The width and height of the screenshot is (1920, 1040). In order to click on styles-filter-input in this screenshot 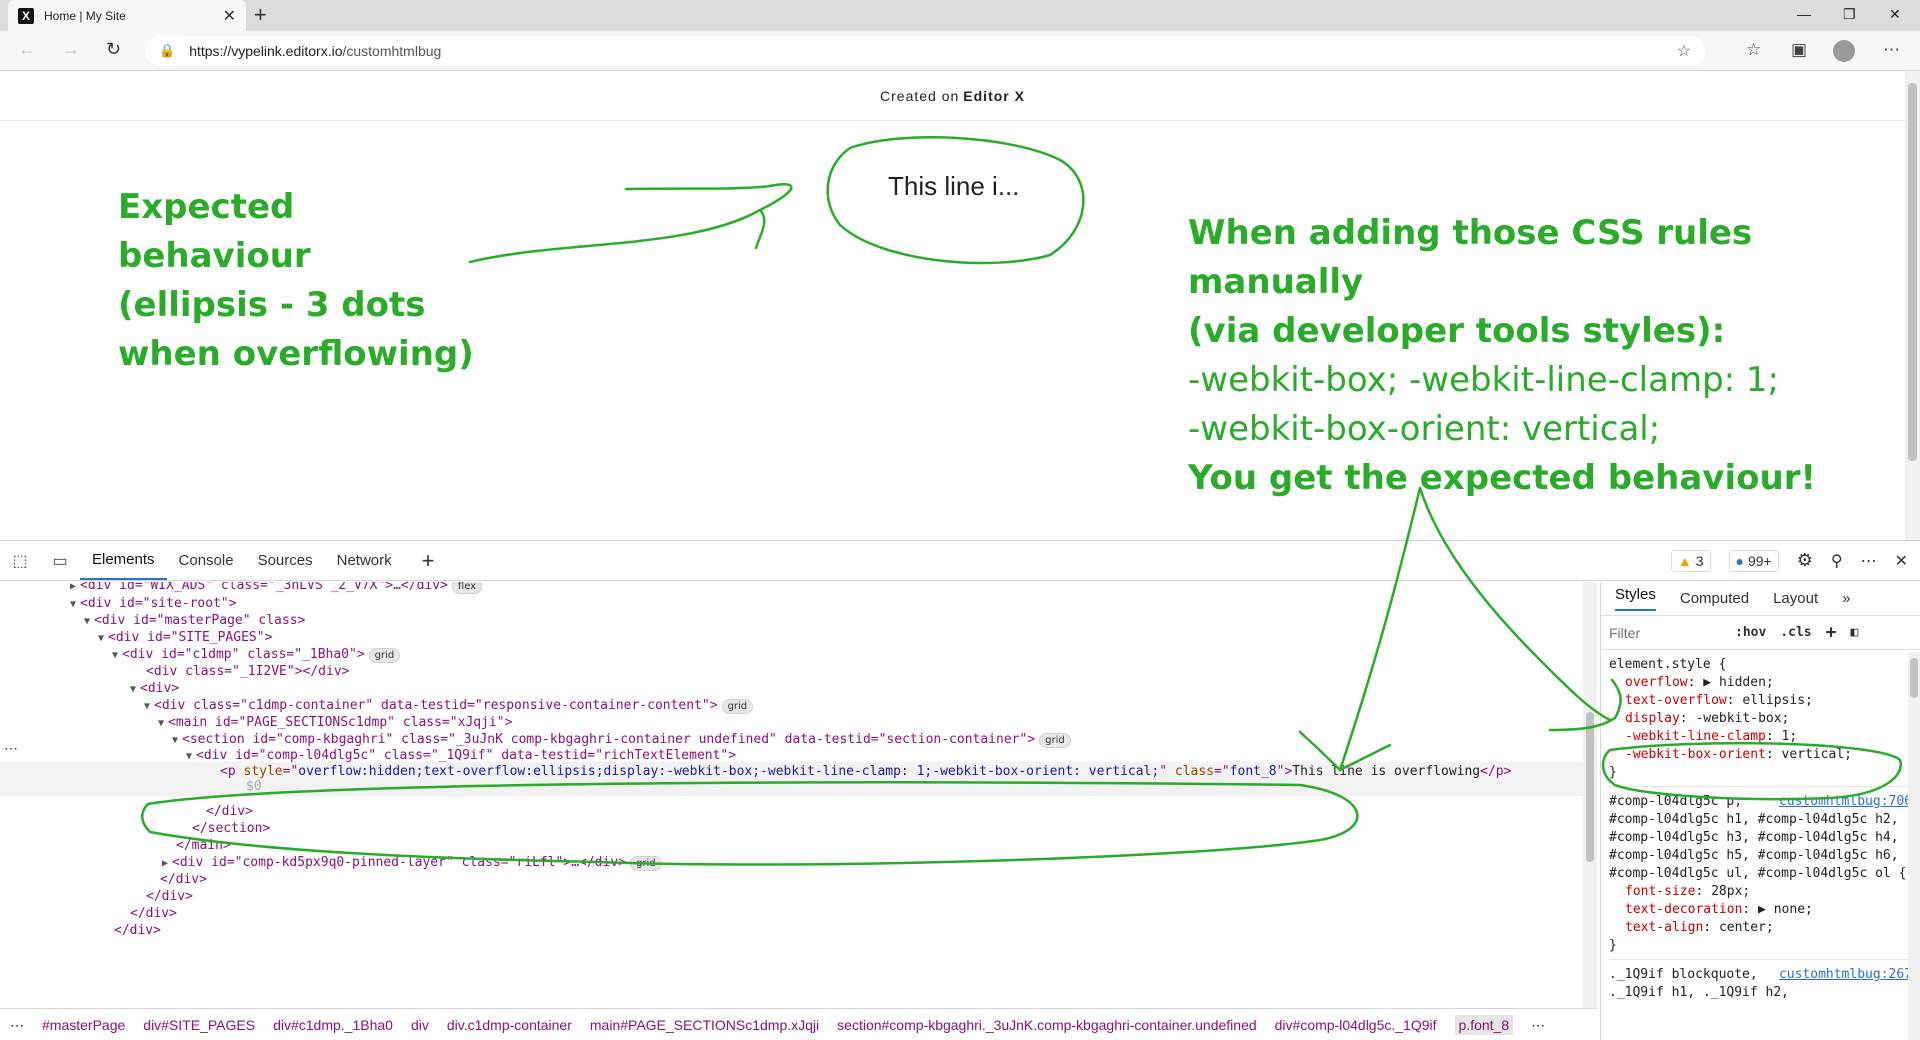, I will do `click(1665, 632)`.